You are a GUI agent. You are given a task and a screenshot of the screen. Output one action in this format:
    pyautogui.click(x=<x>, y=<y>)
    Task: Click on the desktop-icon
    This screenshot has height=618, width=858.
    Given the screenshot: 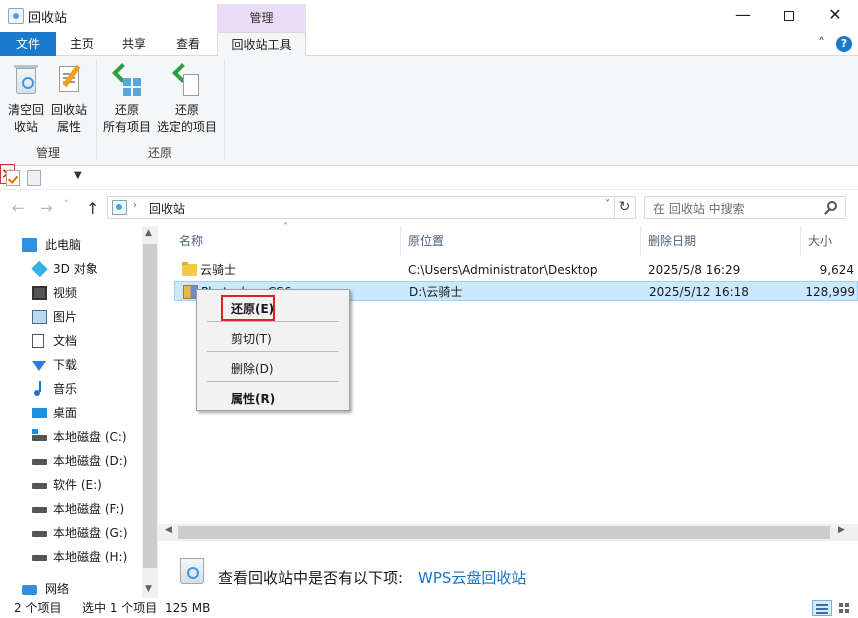 What is the action you would take?
    pyautogui.click(x=39, y=413)
    